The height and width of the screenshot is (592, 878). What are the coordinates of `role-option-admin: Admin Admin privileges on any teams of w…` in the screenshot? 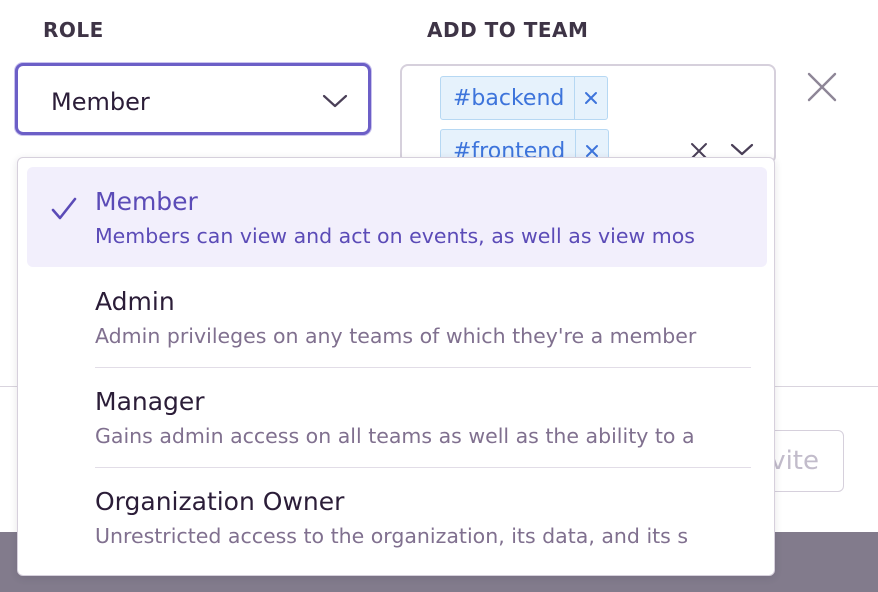 It's located at (397, 317).